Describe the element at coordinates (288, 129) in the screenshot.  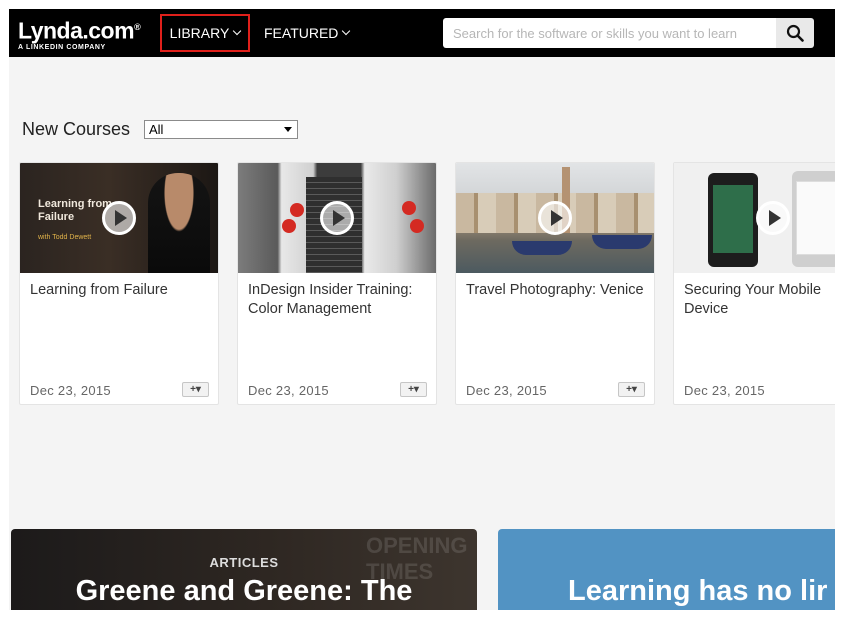
I see `dropdown-arrow-icon` at that location.